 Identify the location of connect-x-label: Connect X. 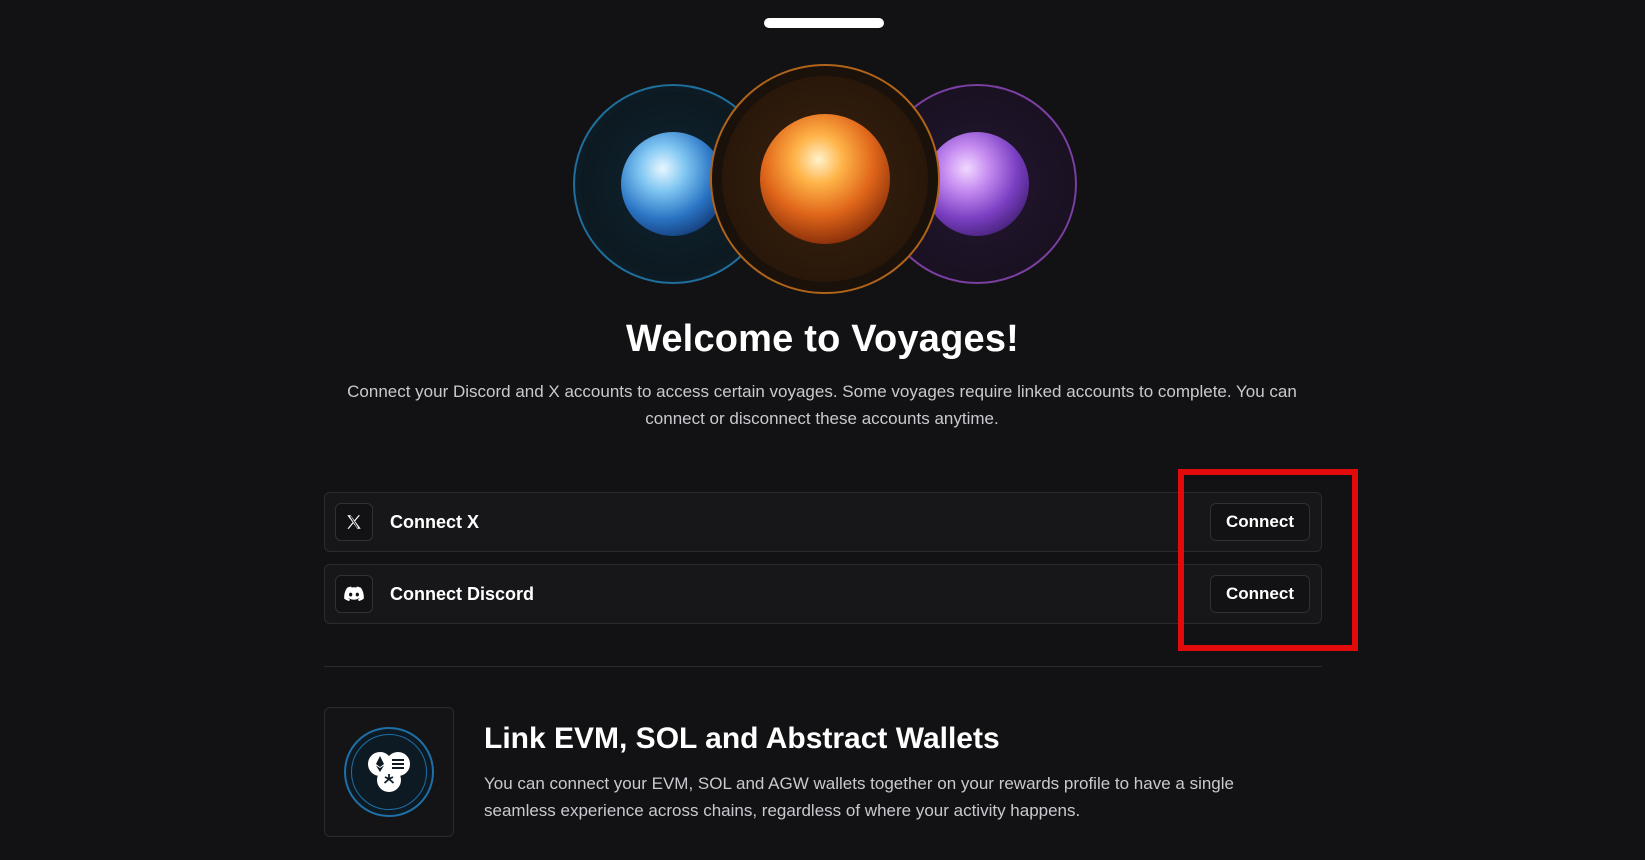
(435, 522).